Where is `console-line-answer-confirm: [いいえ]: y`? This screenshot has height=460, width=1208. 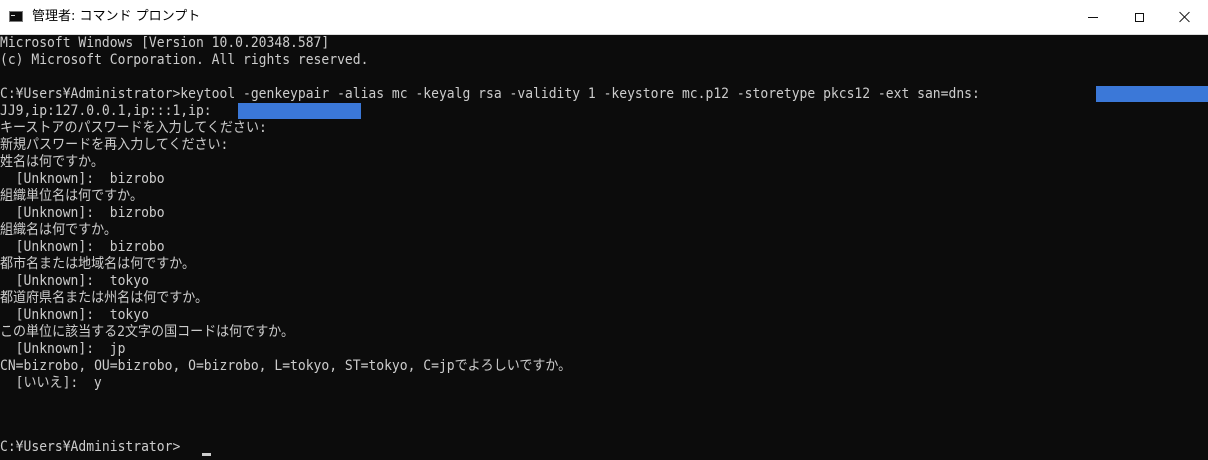 console-line-answer-confirm: [いいえ]: y is located at coordinates (51, 383).